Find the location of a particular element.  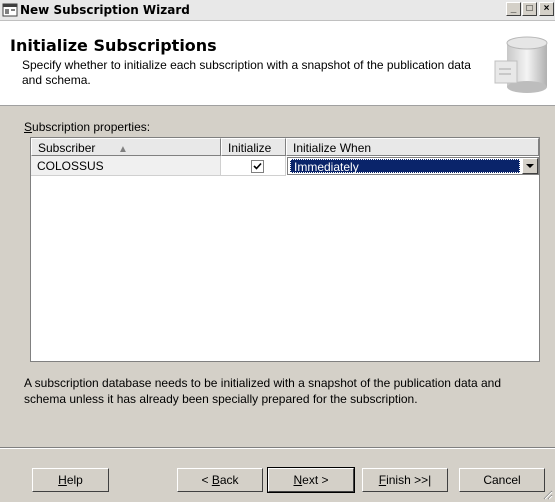

next-label: ext > is located at coordinates (315, 480).